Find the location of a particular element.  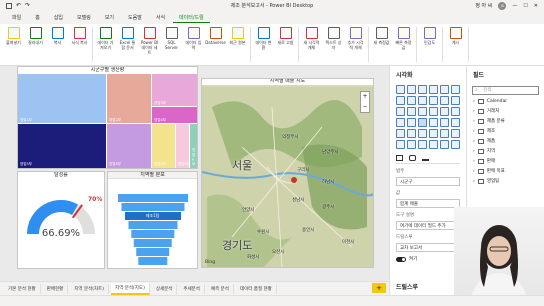

well-field: 합계 매출 is located at coordinates (428, 203).